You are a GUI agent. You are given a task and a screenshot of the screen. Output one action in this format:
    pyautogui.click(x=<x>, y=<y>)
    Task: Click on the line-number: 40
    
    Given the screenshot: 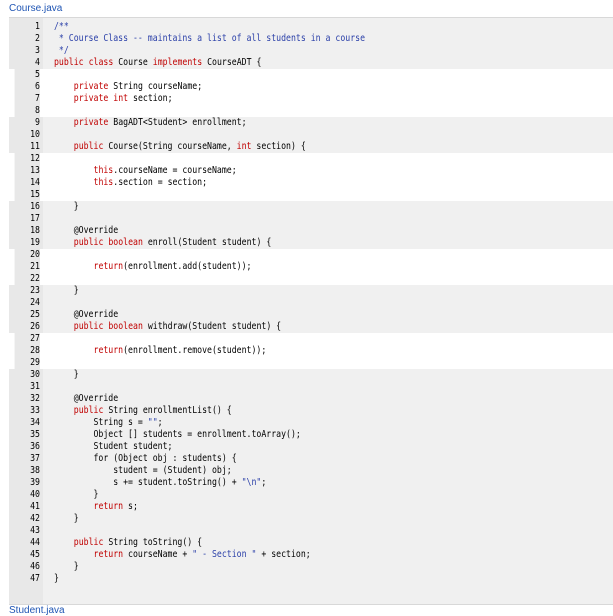 What is the action you would take?
    pyautogui.click(x=35, y=494)
    